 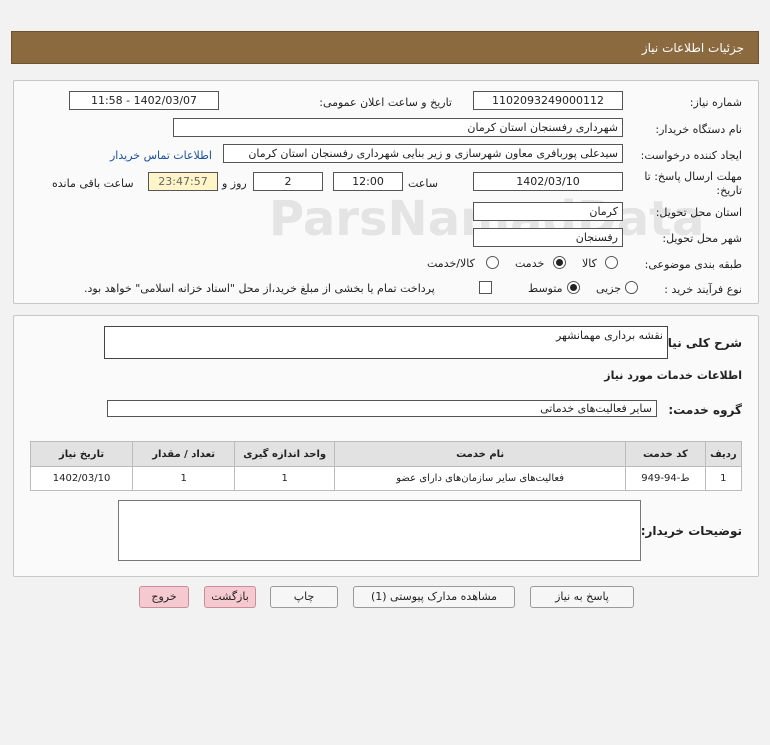 What do you see at coordinates (548, 181) in the screenshot?
I see `deadline-date-field: 1402/03/10` at bounding box center [548, 181].